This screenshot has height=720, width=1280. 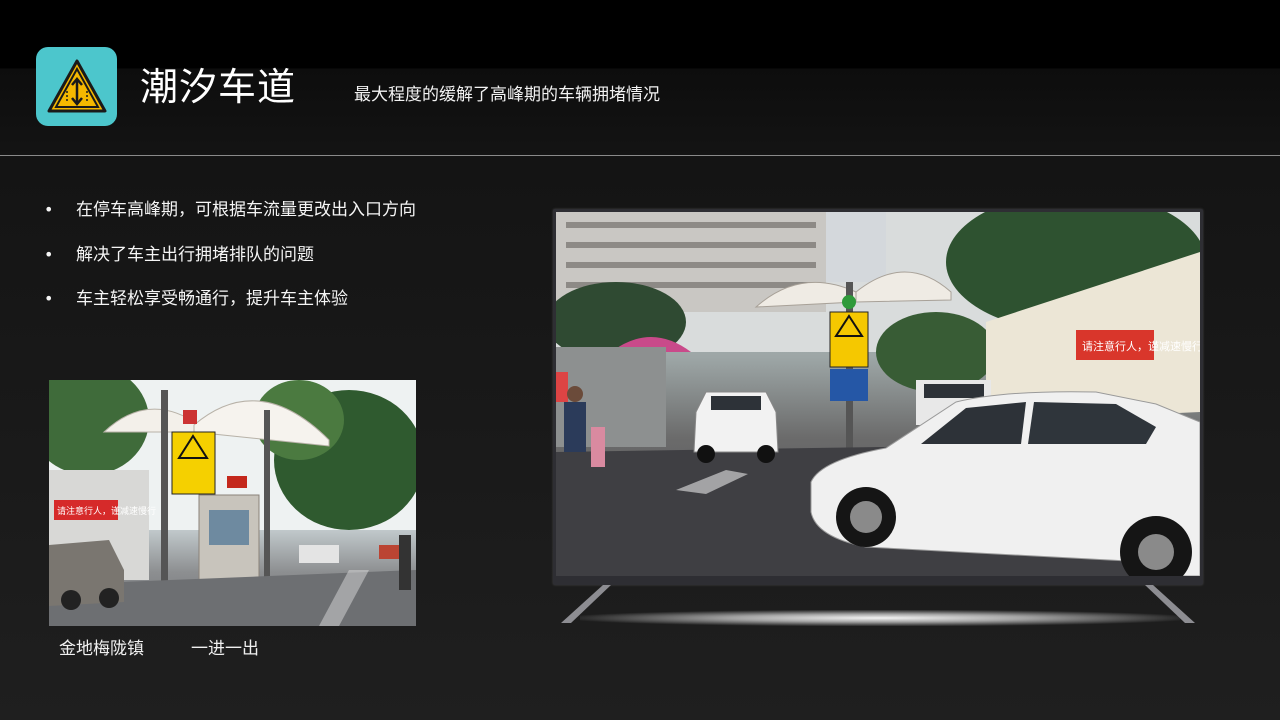 What do you see at coordinates (230, 299) in the screenshot?
I see `feature-item: 车主轻松享受畅通行，提升车主体验` at bounding box center [230, 299].